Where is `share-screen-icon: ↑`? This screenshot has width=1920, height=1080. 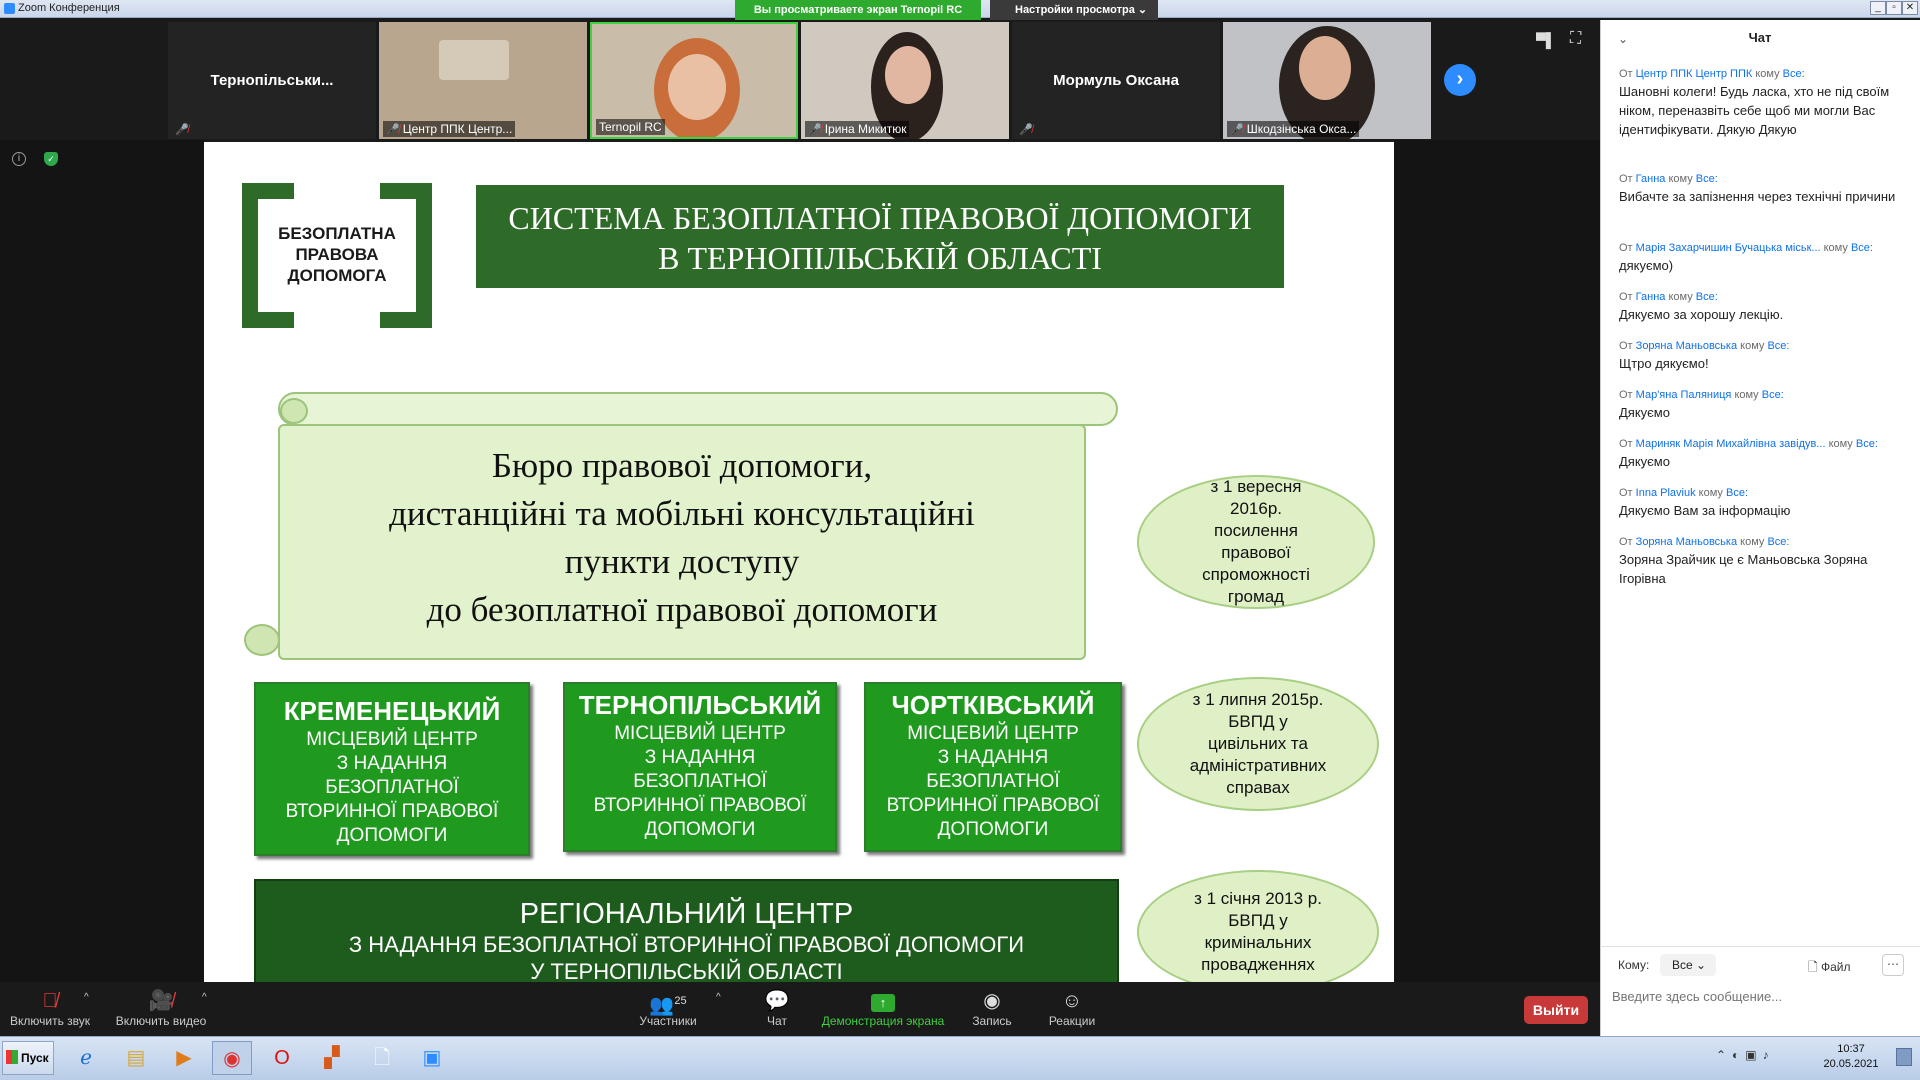
share-screen-icon: ↑ is located at coordinates (883, 1003).